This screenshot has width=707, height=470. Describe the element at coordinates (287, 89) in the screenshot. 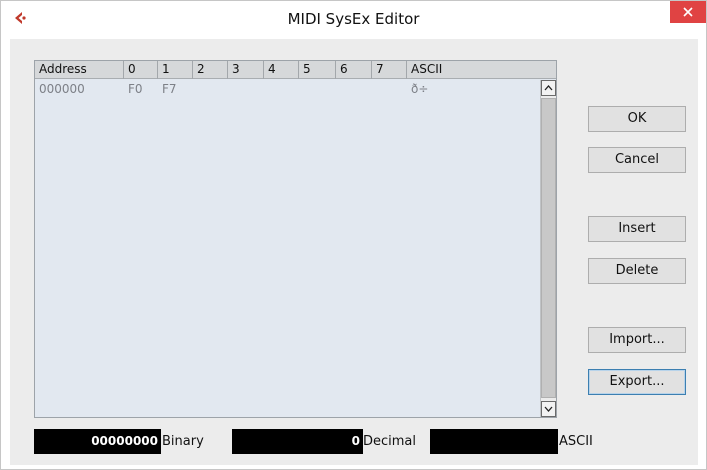

I see `table-row: 000000 F0 F7 ð÷` at that location.